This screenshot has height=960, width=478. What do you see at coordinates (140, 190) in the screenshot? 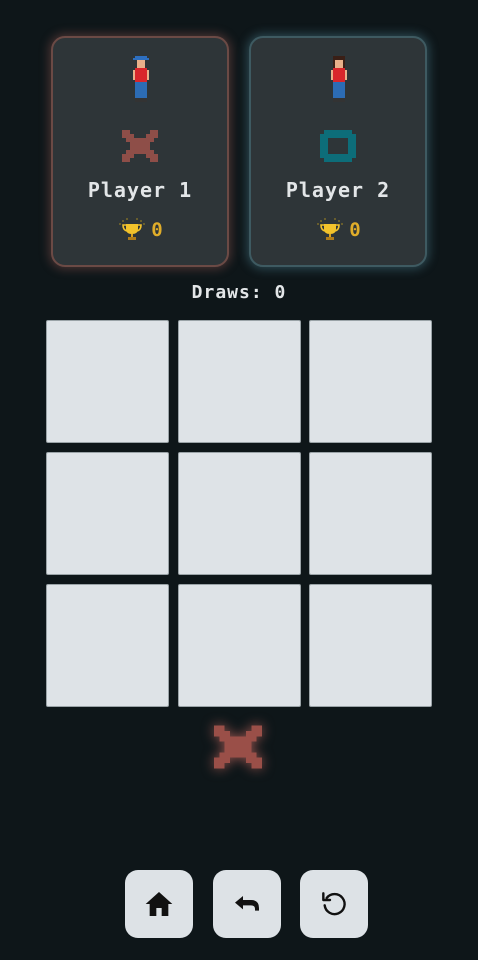
I see `player-1-name: Player 1` at bounding box center [140, 190].